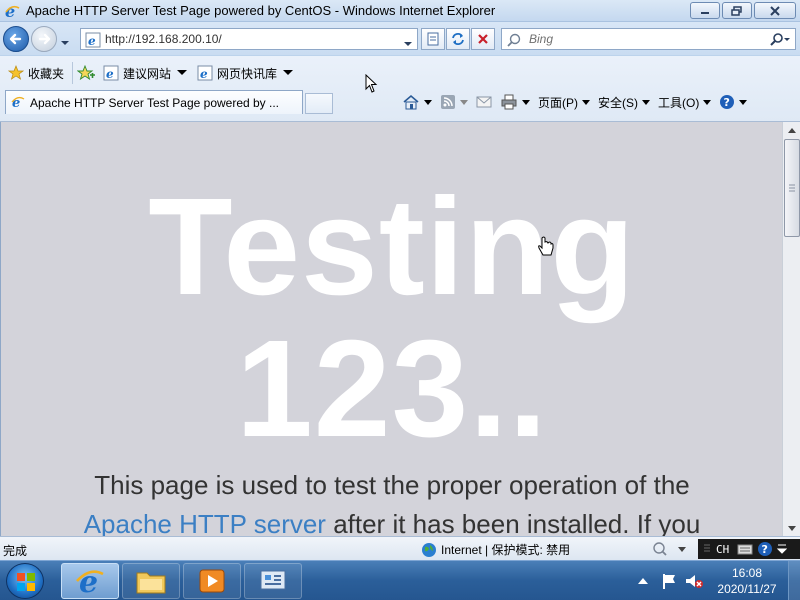  Describe the element at coordinates (36, 73) in the screenshot. I see `favorites-button: 收藏夹` at that location.